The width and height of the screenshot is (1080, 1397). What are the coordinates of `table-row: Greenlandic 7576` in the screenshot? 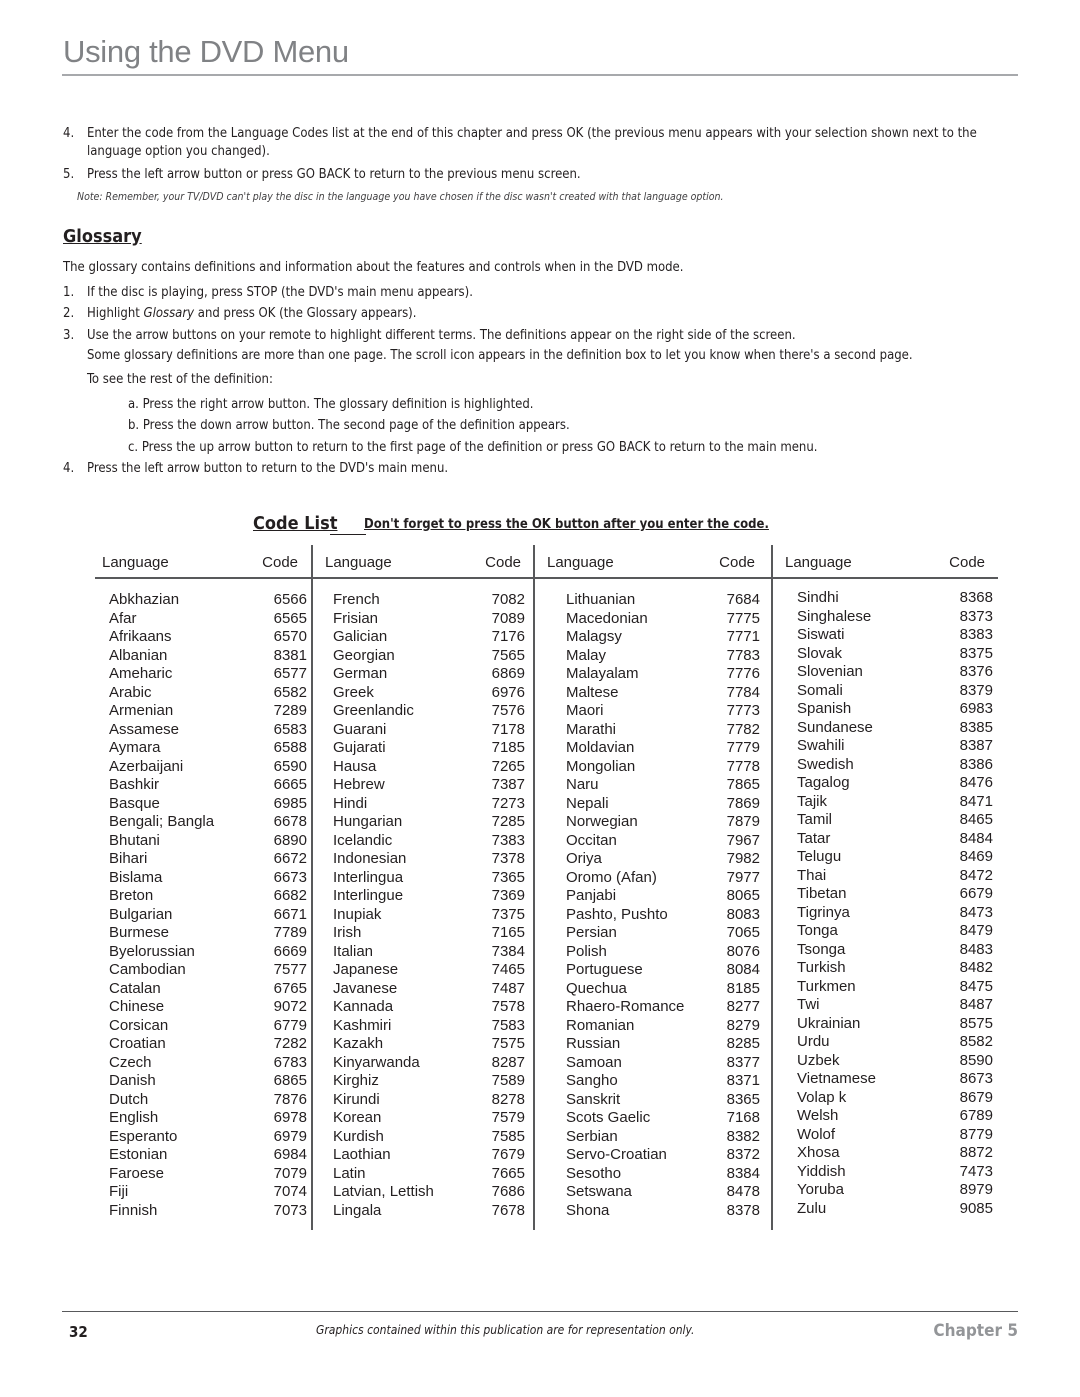 It's located at (429, 711).